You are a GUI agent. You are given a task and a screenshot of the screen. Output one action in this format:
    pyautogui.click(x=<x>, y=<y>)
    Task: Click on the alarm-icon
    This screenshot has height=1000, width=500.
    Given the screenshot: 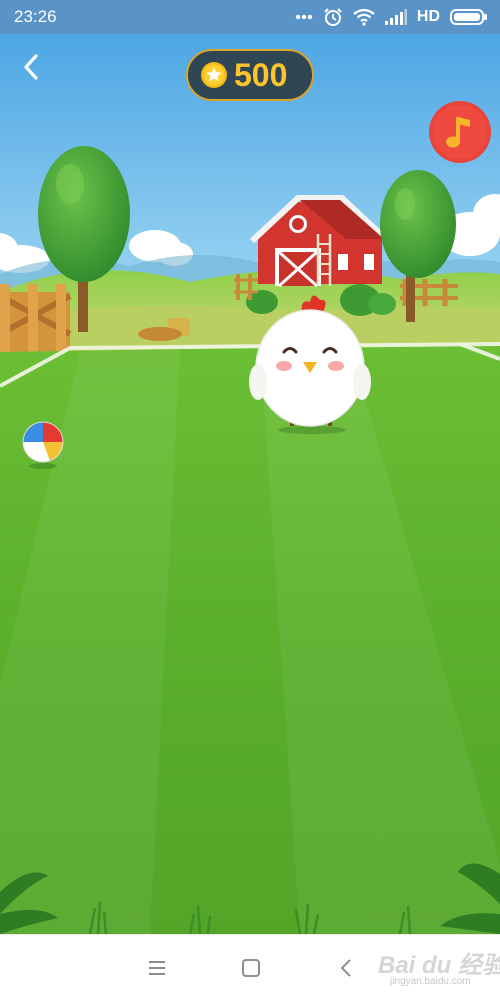 What is the action you would take?
    pyautogui.click(x=333, y=17)
    